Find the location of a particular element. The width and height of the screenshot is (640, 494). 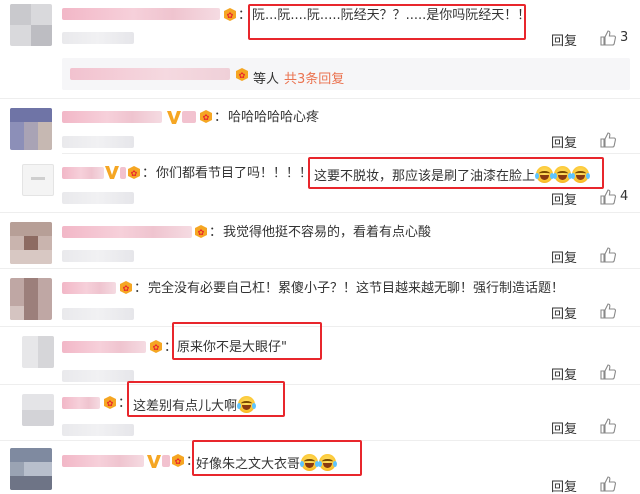

comment-text: 我觉得他挺不容易的，看着有点心酸 is located at coordinates (327, 232).